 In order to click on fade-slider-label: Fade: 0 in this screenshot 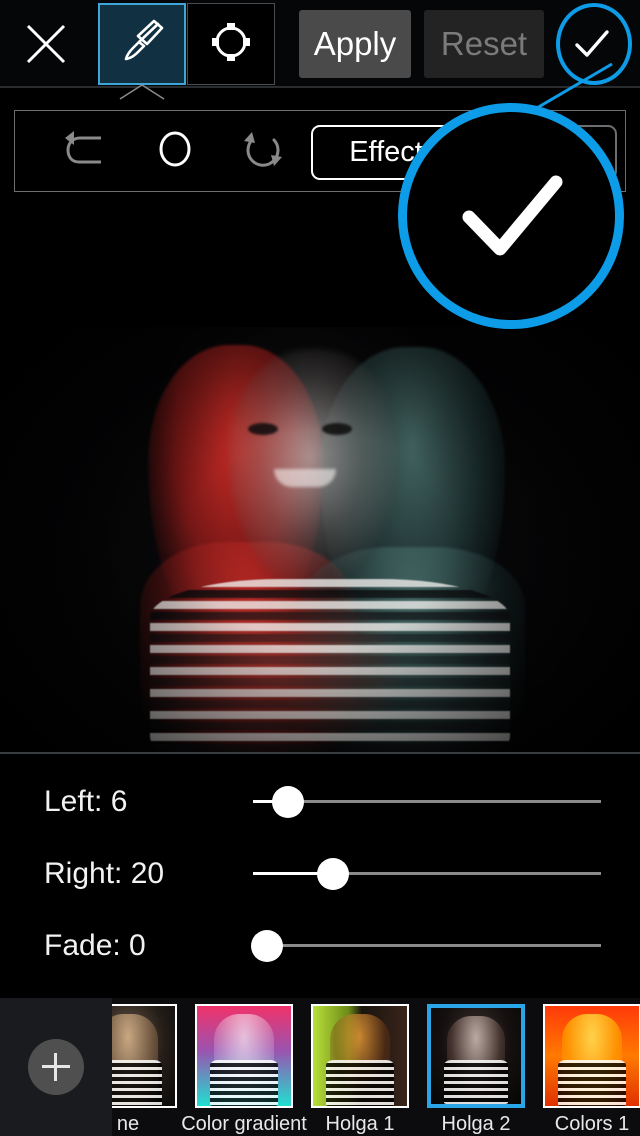, I will do `click(95, 945)`.